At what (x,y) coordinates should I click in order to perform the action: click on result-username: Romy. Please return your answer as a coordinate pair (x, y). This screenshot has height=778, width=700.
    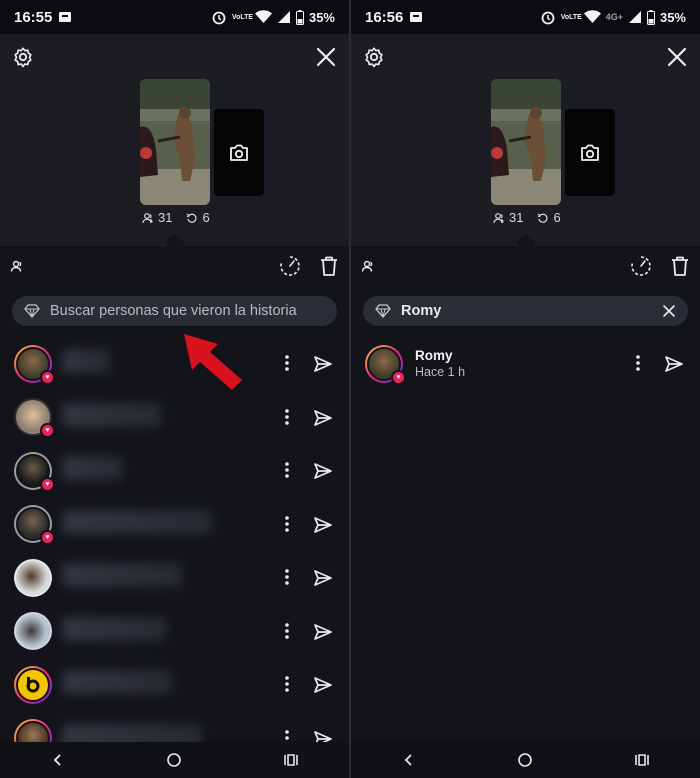
    Looking at the image, I should click on (434, 356).